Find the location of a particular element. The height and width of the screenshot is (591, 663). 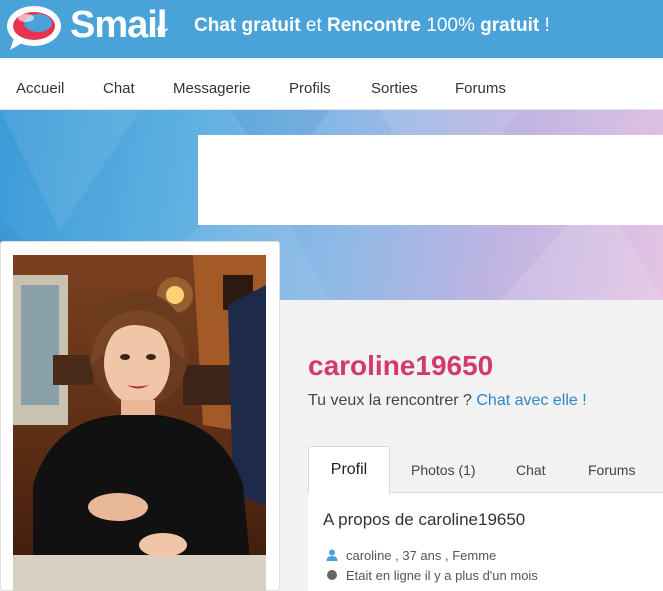

meet-prompt: Tu veux la rencontrer ? Chat avec elle ! is located at coordinates (447, 401).